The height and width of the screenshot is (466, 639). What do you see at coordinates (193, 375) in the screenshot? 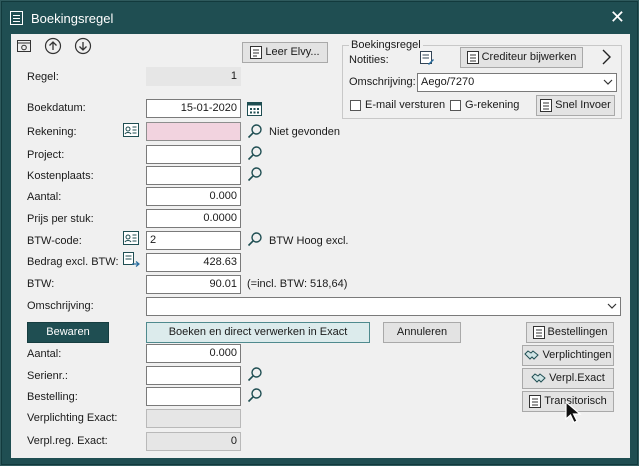
I see `serienr-input` at bounding box center [193, 375].